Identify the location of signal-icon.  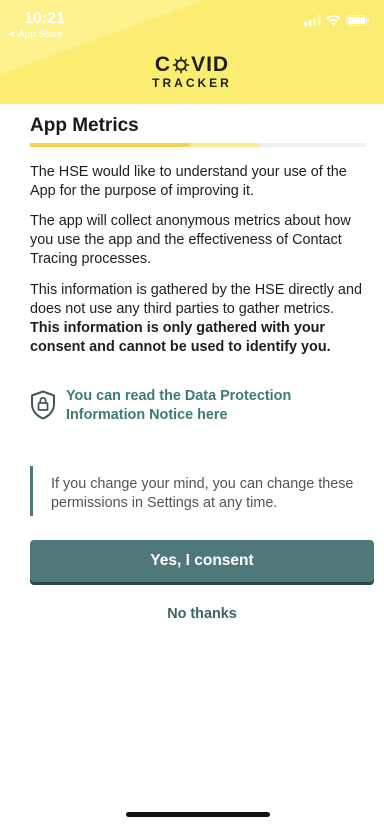
(312, 20).